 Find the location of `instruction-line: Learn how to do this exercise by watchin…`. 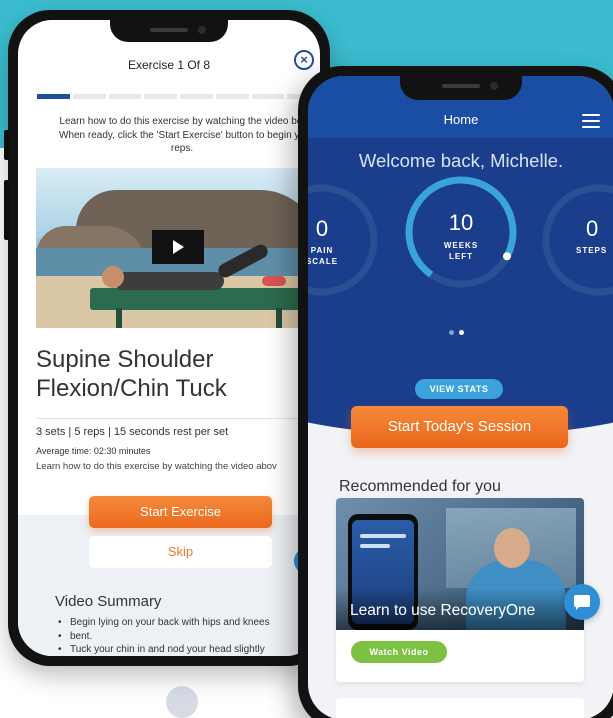

instruction-line: Learn how to do this exercise by watchin… is located at coordinates (182, 121).